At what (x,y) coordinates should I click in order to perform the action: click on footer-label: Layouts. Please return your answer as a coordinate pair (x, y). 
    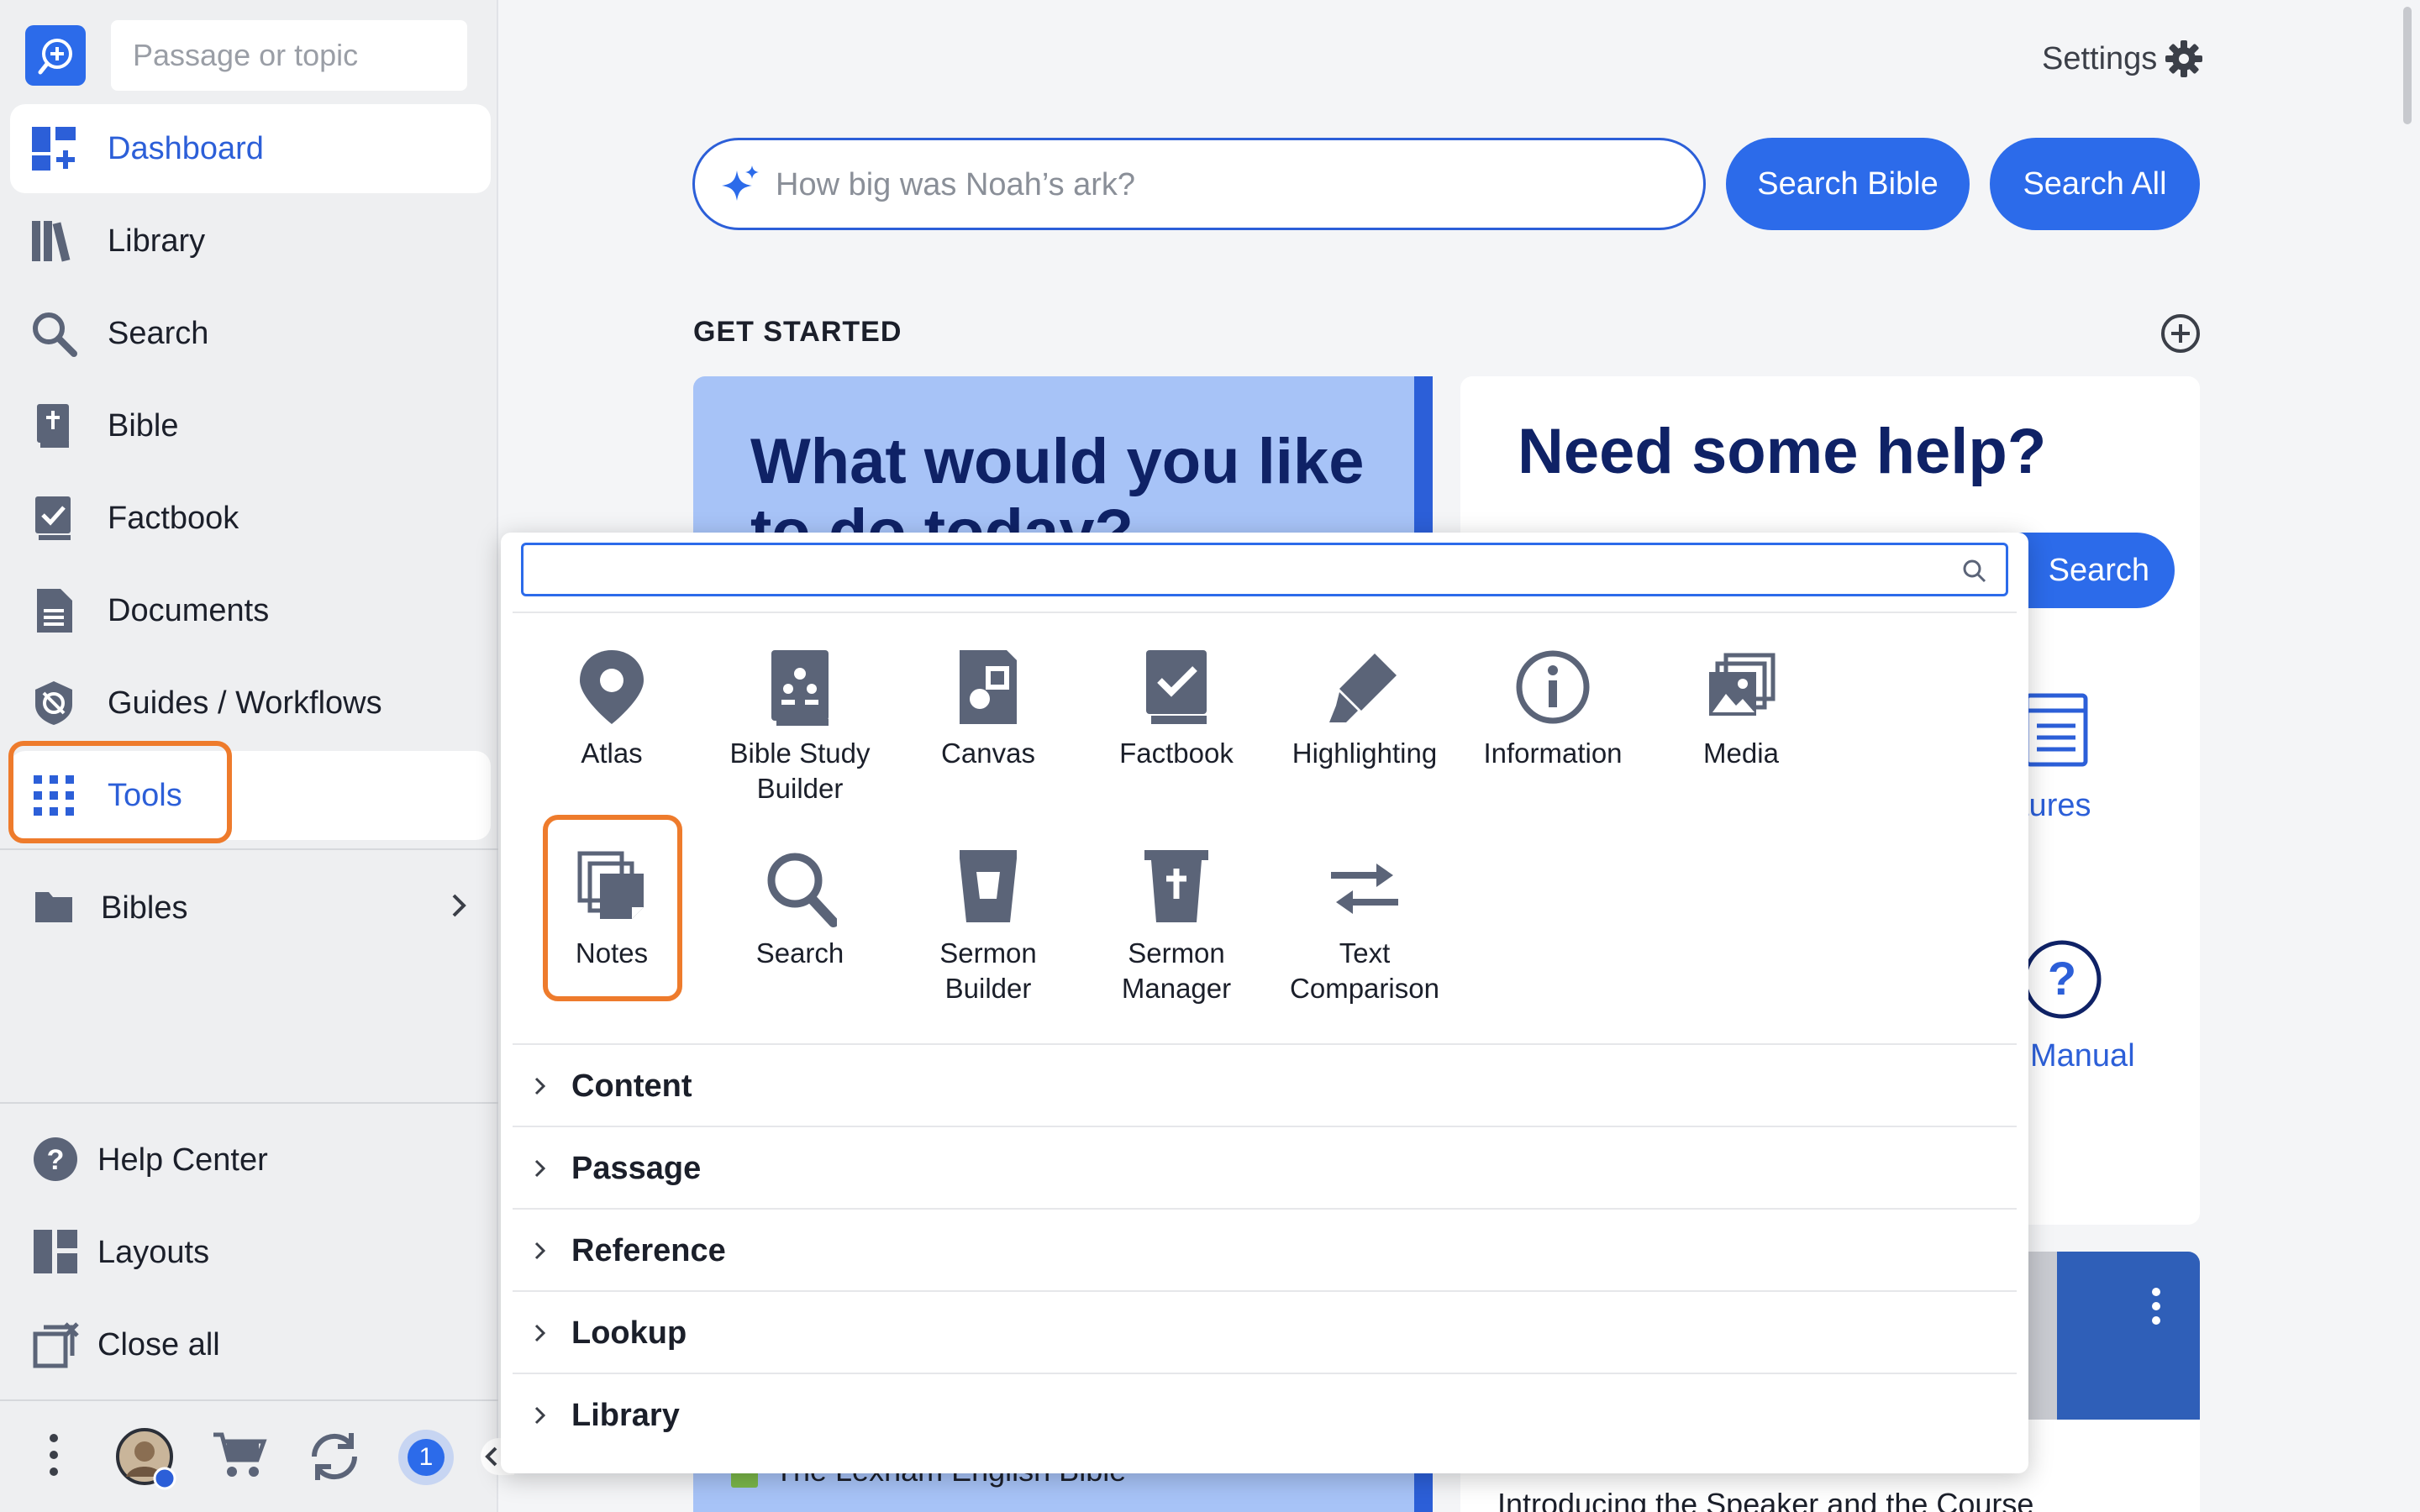
    Looking at the image, I should click on (153, 1252).